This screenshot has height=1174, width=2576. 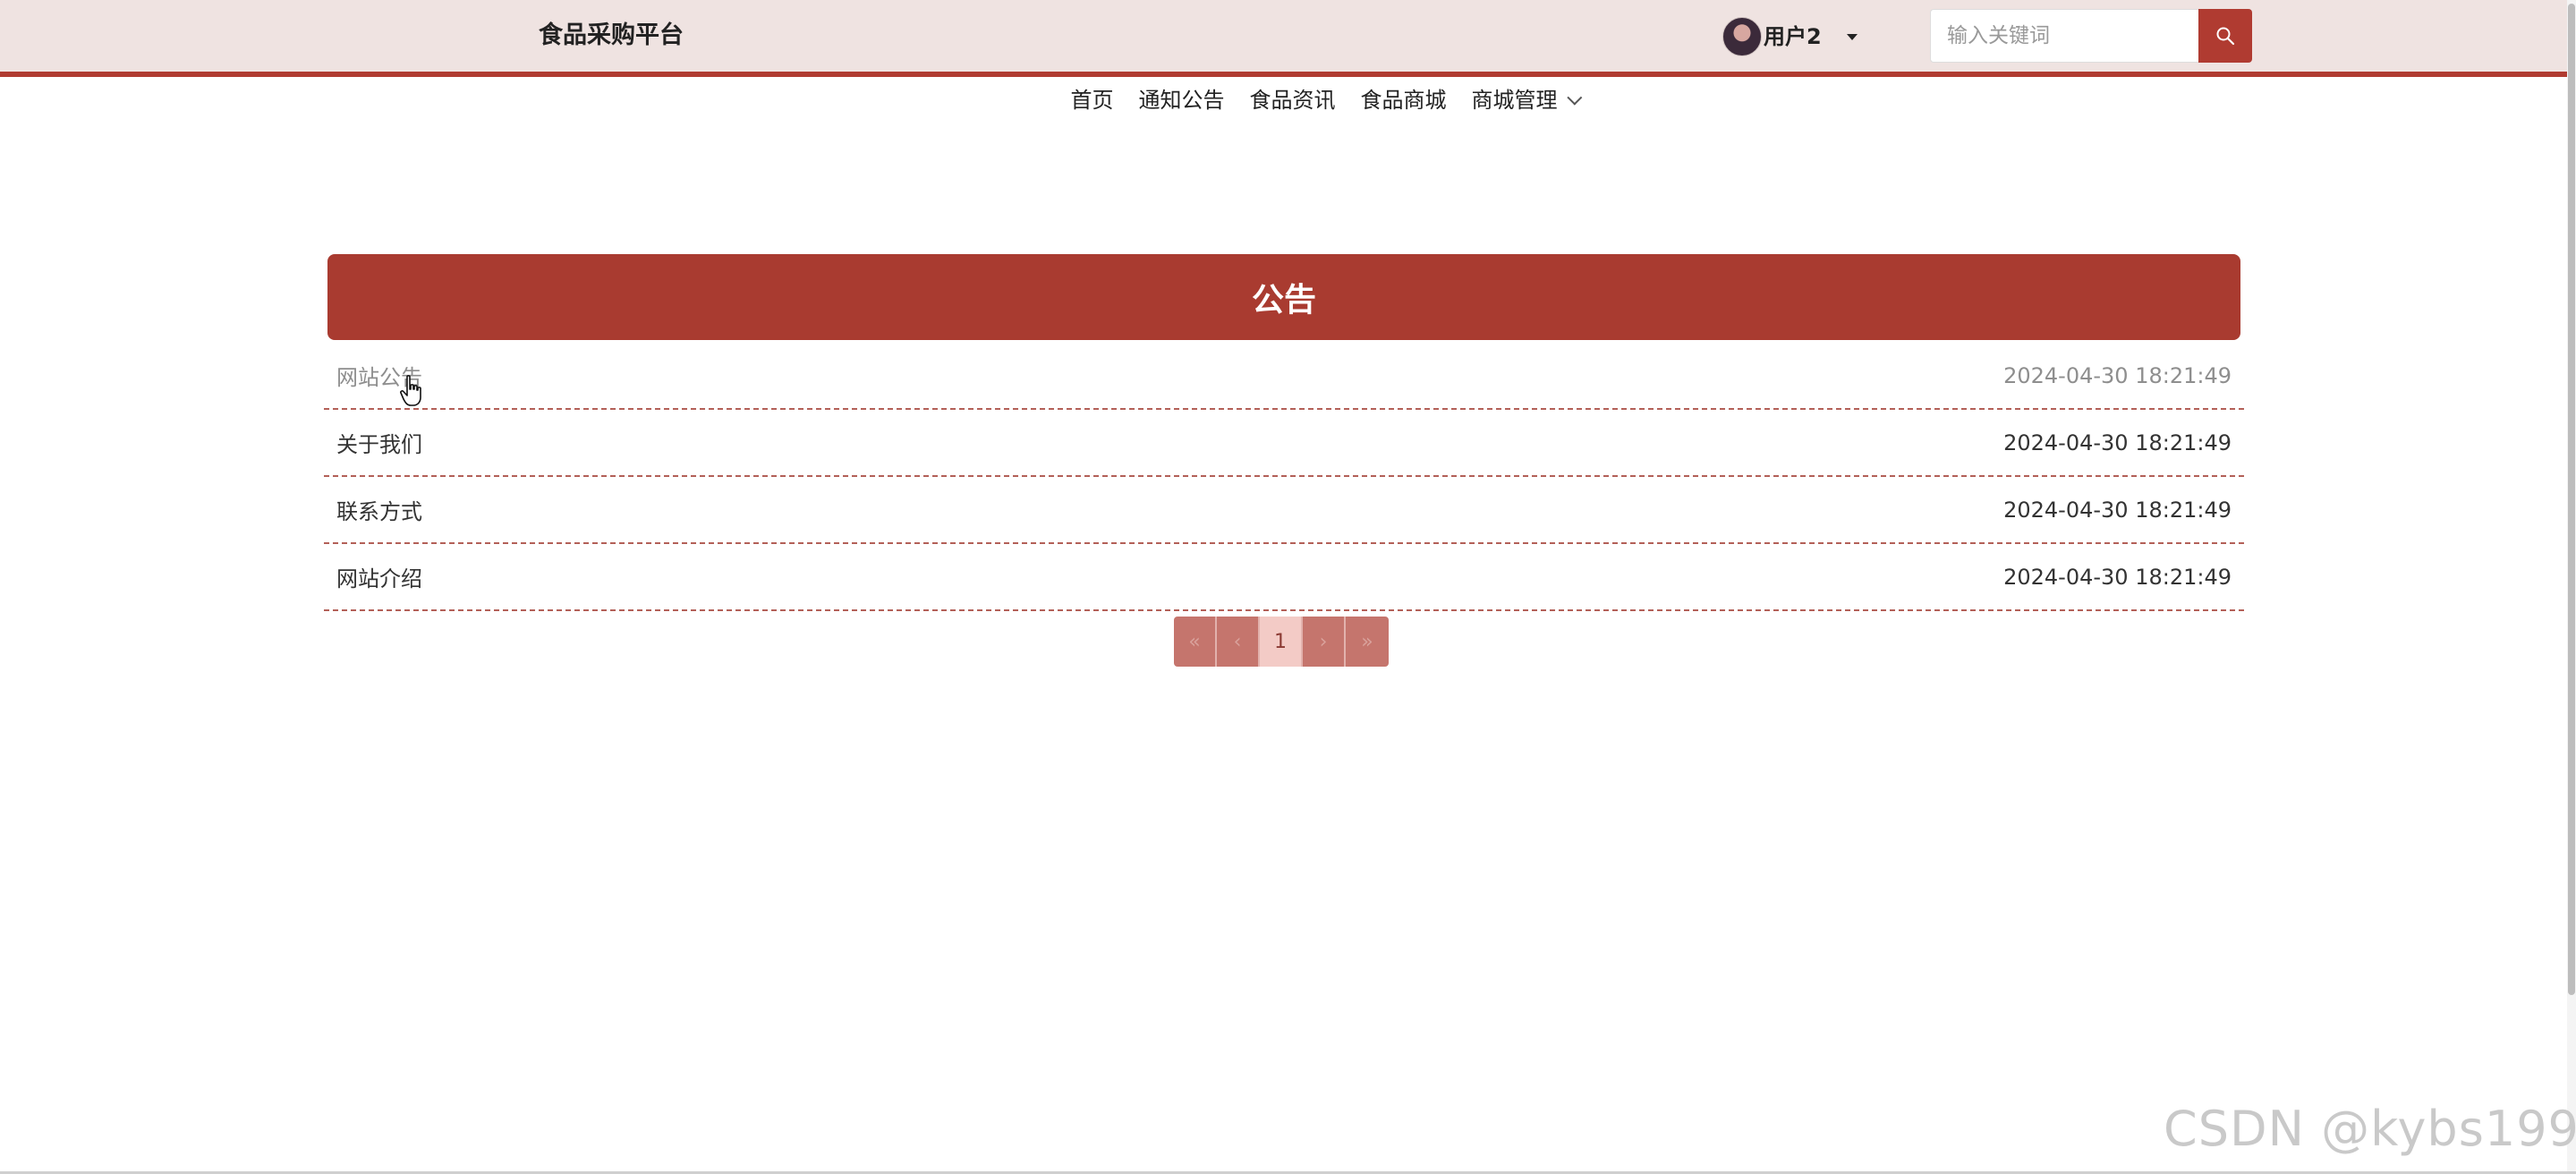 I want to click on nav-item-label: 食品商城, so click(x=1403, y=100).